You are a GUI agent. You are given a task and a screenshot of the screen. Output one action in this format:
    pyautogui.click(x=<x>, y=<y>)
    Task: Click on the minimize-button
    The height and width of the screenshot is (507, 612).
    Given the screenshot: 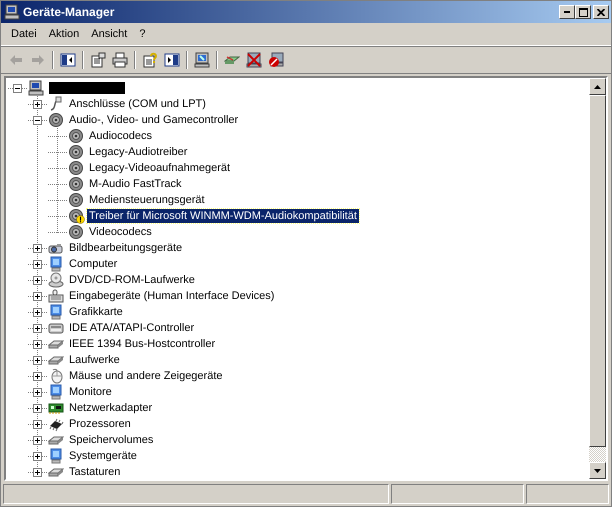 What is the action you would take?
    pyautogui.click(x=567, y=12)
    